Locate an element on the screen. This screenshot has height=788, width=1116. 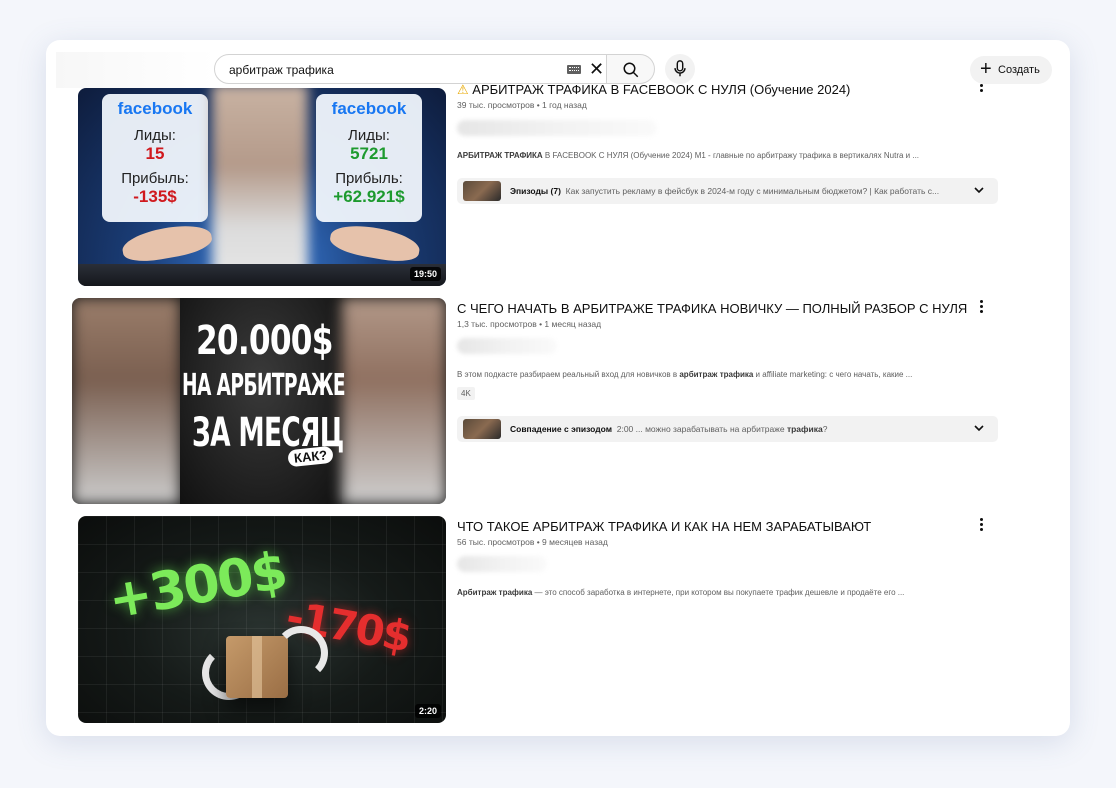
duration-badge: 2:20 is located at coordinates (427, 711).